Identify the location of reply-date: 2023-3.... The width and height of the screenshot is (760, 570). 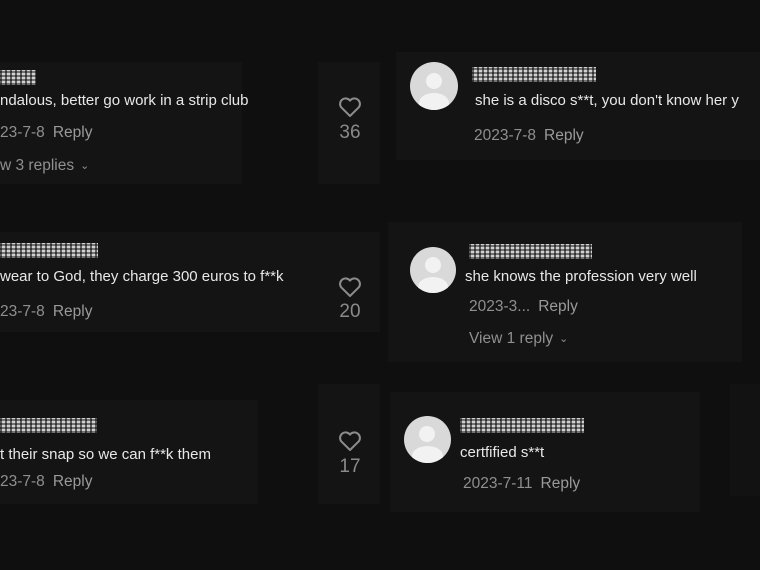
(500, 306).